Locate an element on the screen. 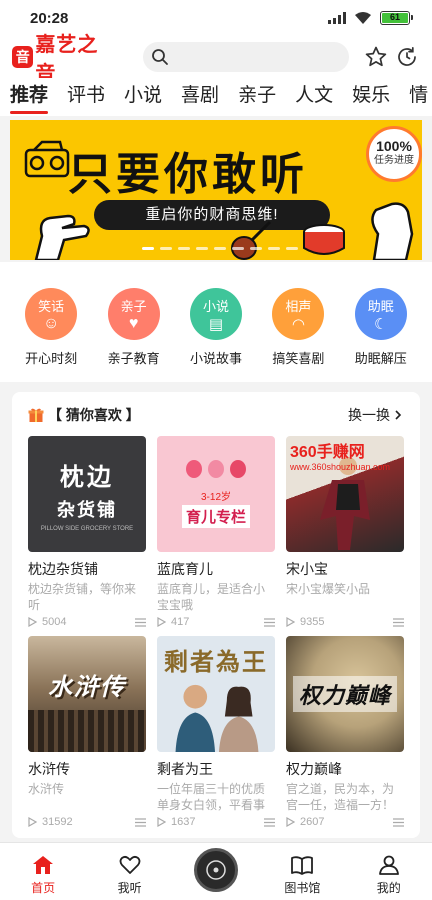  tab-comedy: 喜剧 is located at coordinates (200, 97).